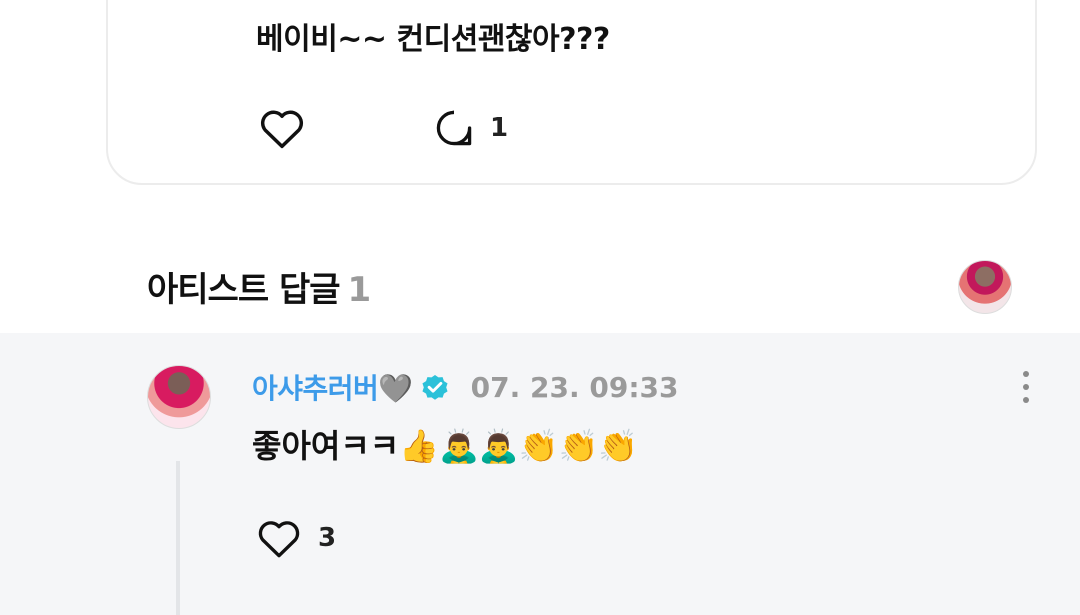 This screenshot has height=615, width=1080. Describe the element at coordinates (445, 446) in the screenshot. I see `reply-text: 좋아여ㅋㅋ👍🙇‍♂️🙇‍♂️👏👏👏` at that location.